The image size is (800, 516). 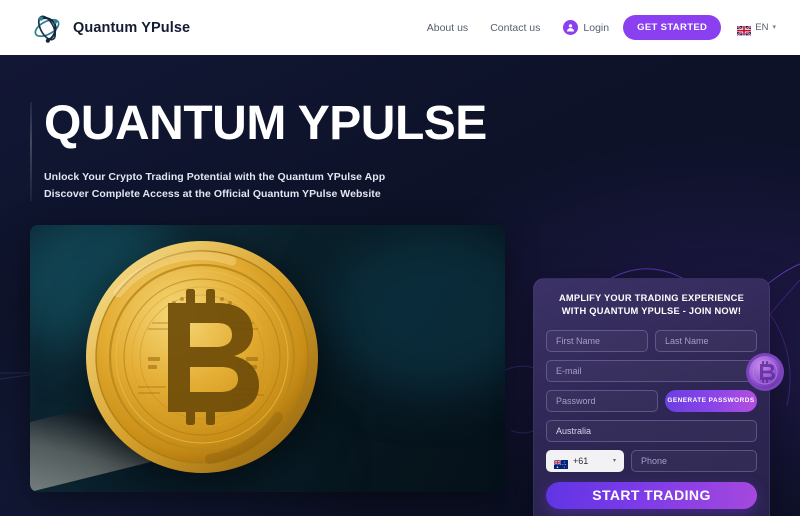 What do you see at coordinates (265, 123) in the screenshot?
I see `page-title: QUANTUM YPULSE` at bounding box center [265, 123].